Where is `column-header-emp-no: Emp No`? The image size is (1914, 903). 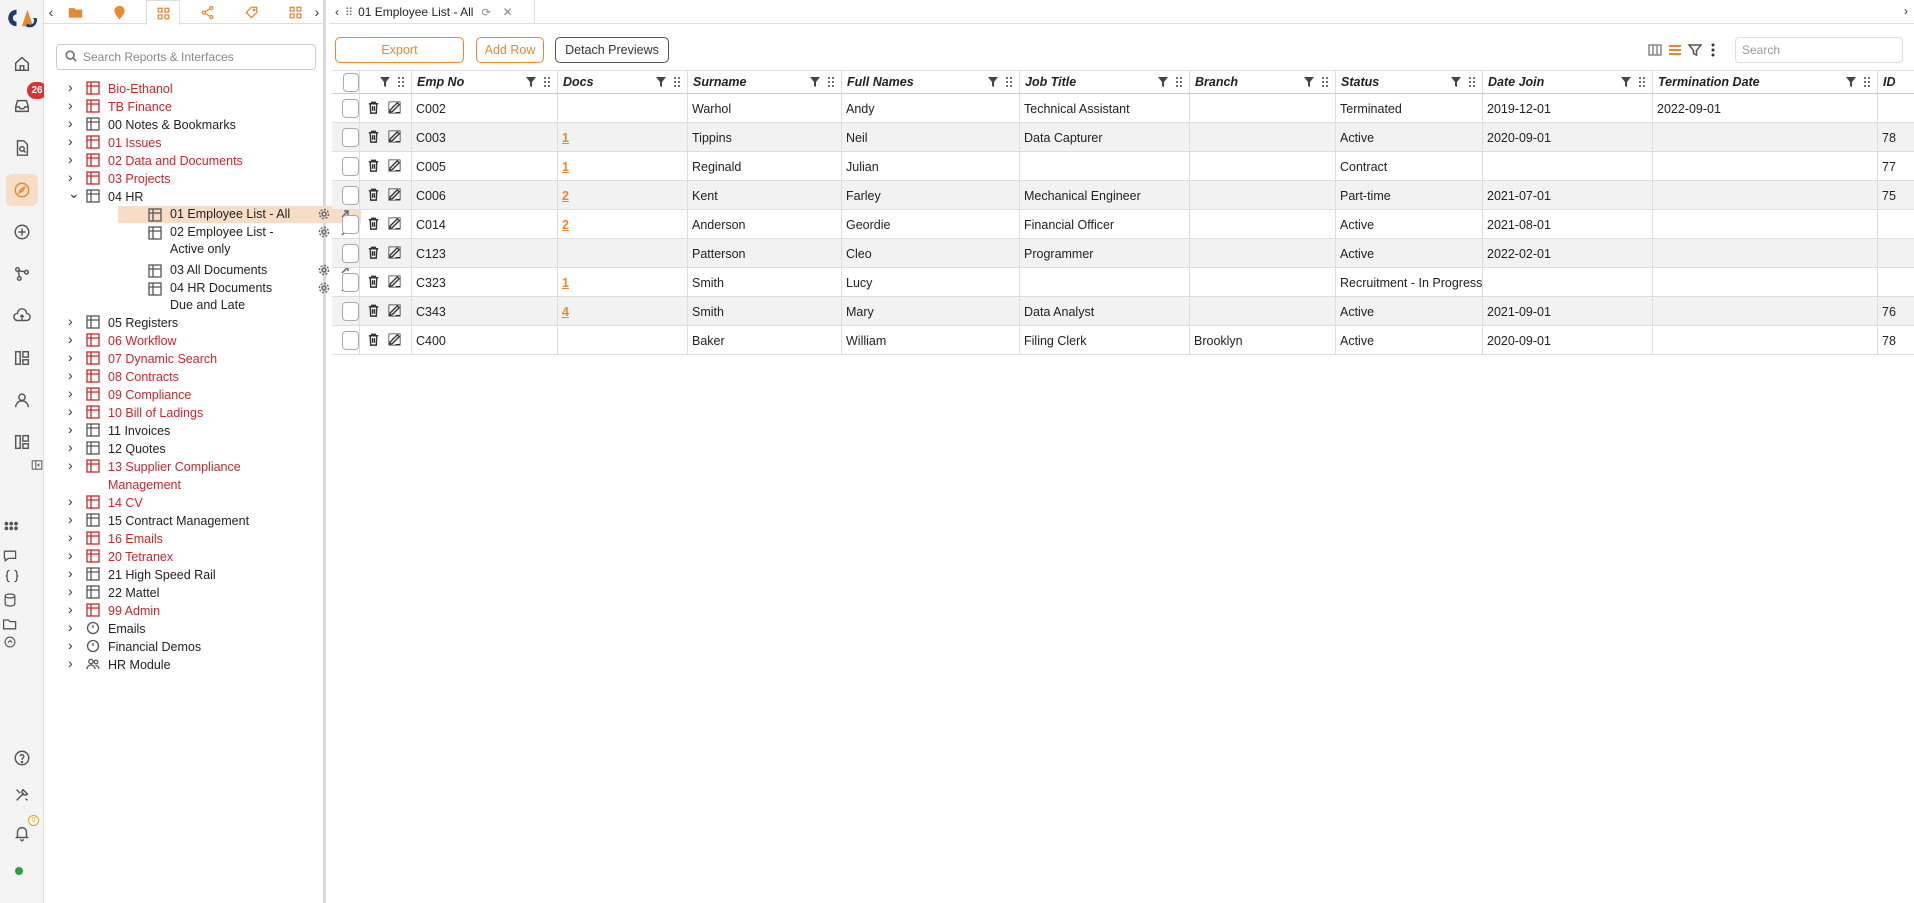 column-header-emp-no: Emp No is located at coordinates (485, 82).